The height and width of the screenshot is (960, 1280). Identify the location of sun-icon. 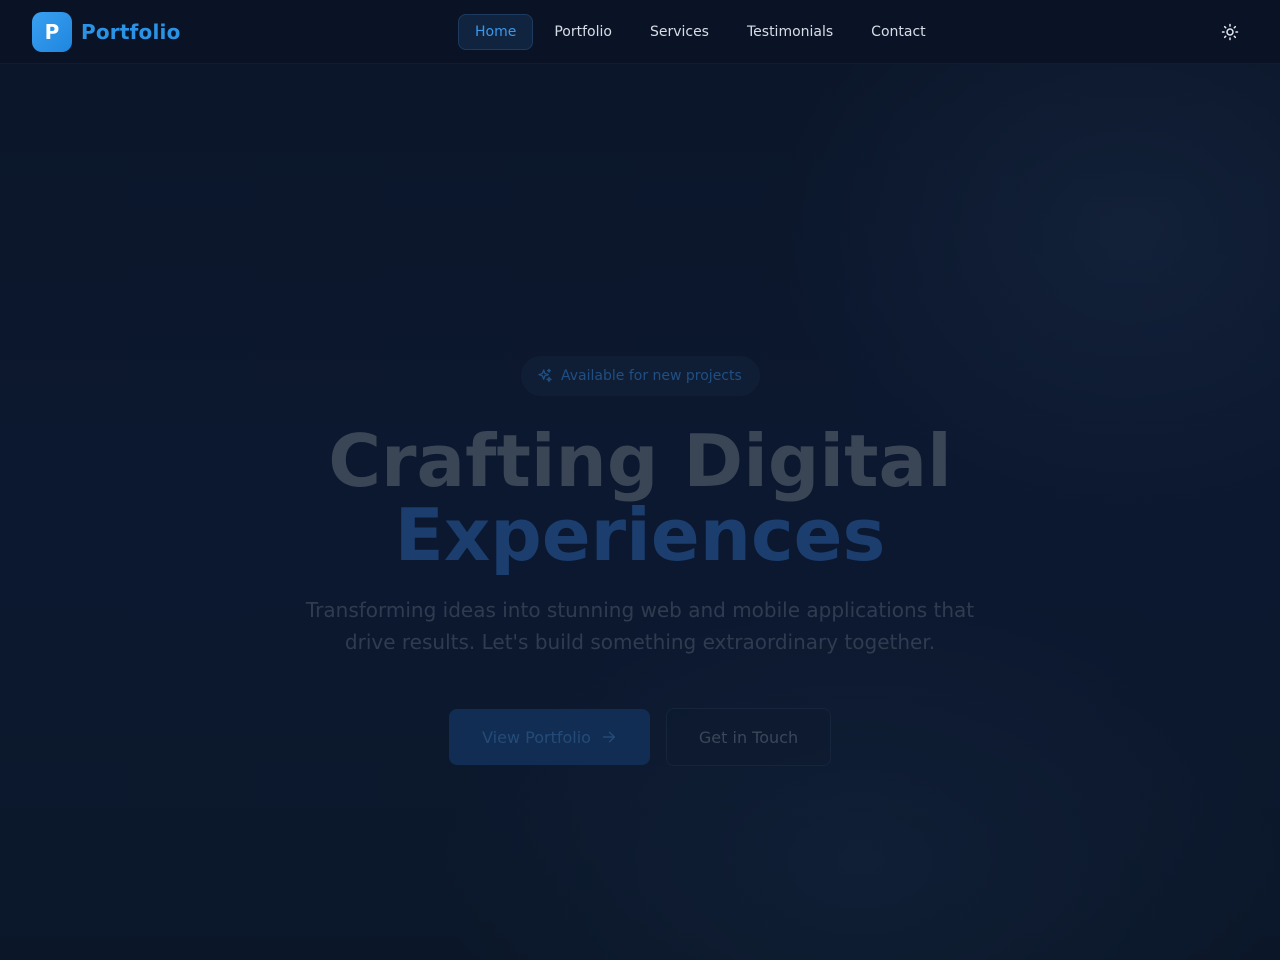
(1230, 32).